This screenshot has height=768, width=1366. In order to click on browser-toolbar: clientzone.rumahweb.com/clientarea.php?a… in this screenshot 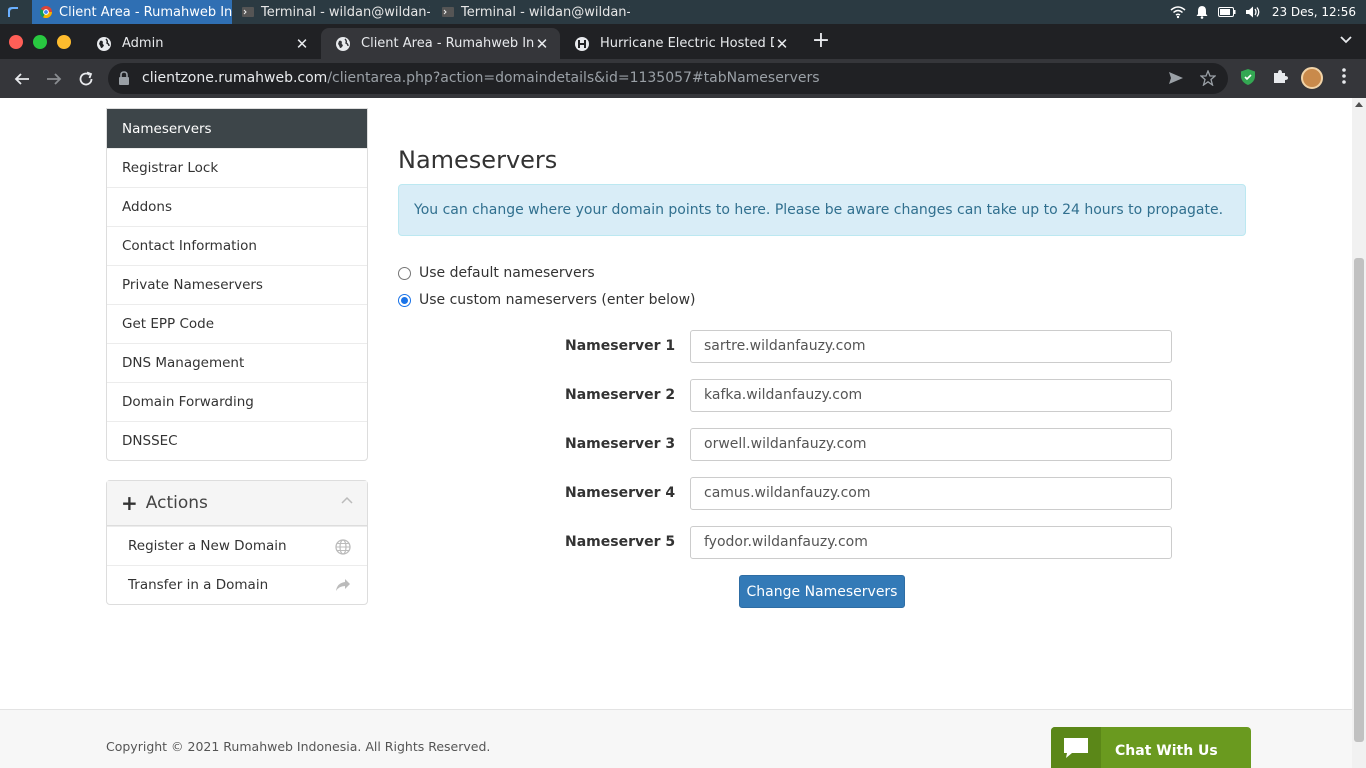, I will do `click(683, 78)`.